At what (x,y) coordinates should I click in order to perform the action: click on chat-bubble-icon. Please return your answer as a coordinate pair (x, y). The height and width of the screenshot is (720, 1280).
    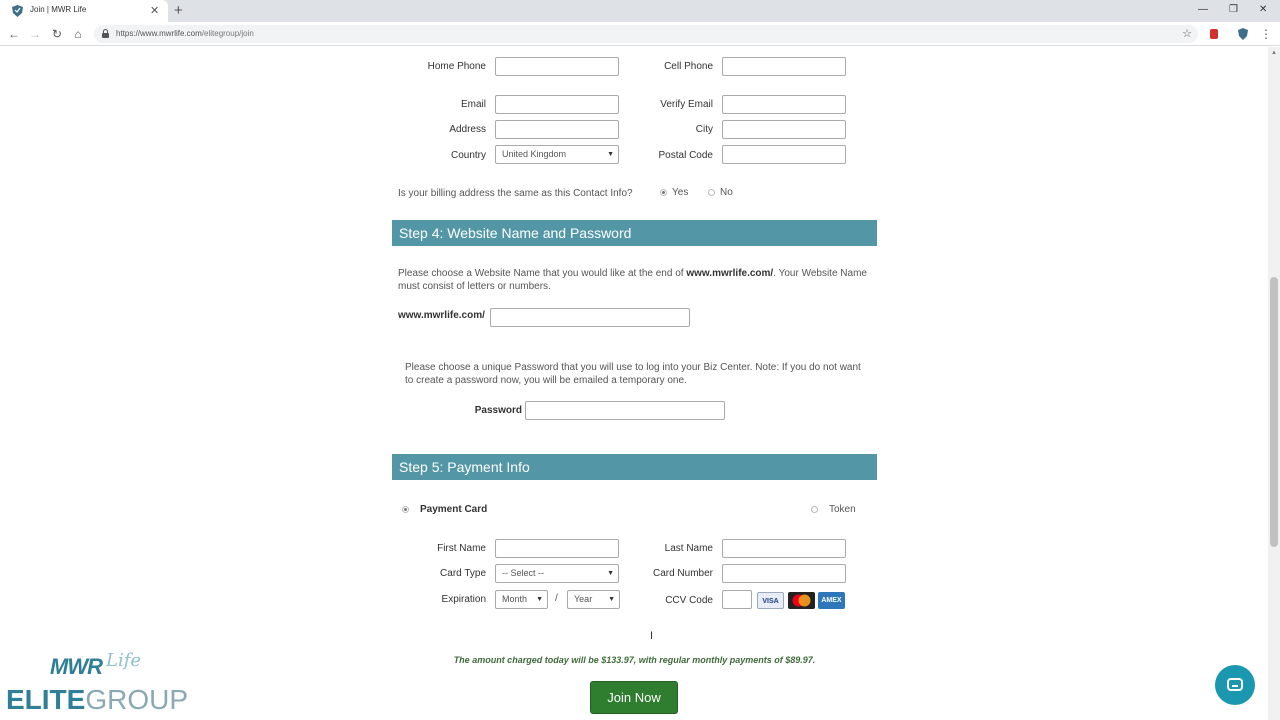
    Looking at the image, I should click on (1235, 684).